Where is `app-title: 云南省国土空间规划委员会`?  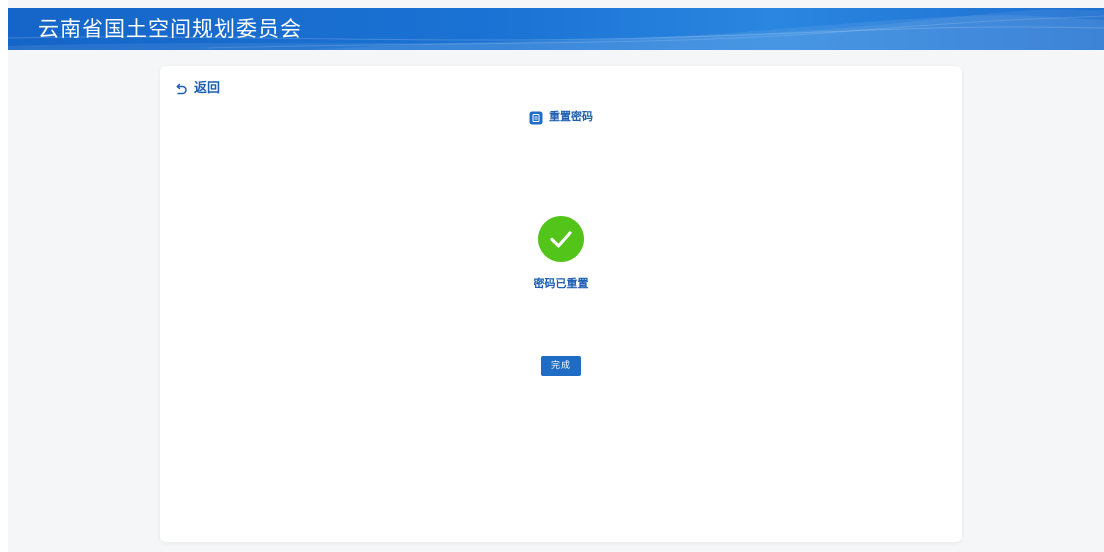 app-title: 云南省国土空间规划委员会 is located at coordinates (170, 29).